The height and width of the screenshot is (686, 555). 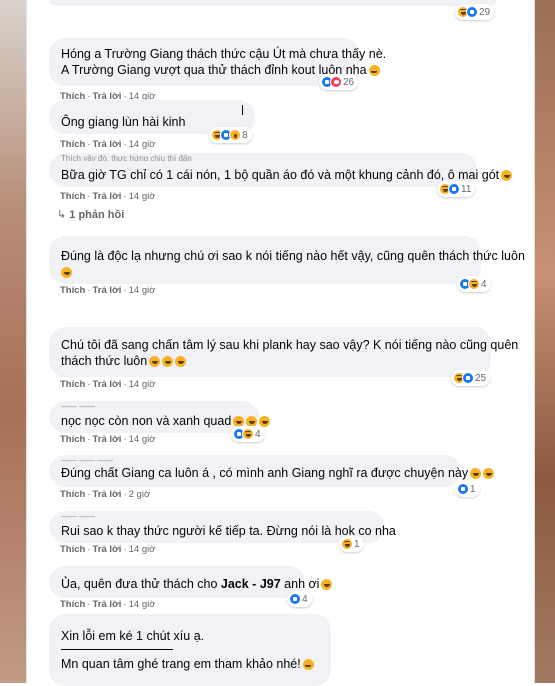 I want to click on view-replies-link: ↳ 1 phản hồi, so click(x=90, y=214).